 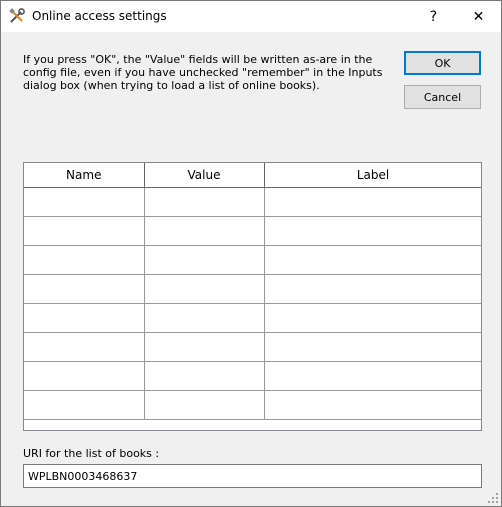 I want to click on help-icon: ?, so click(x=433, y=16).